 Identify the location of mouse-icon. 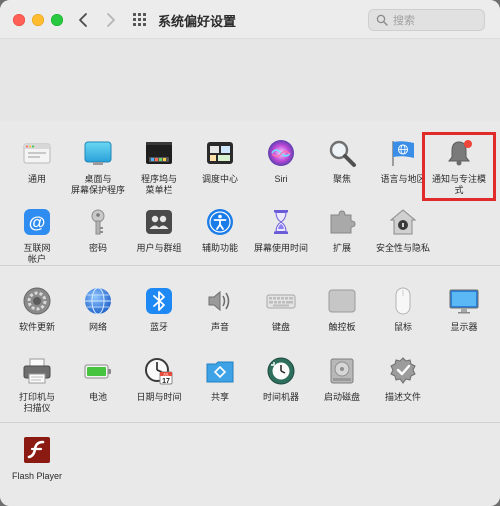
(403, 301).